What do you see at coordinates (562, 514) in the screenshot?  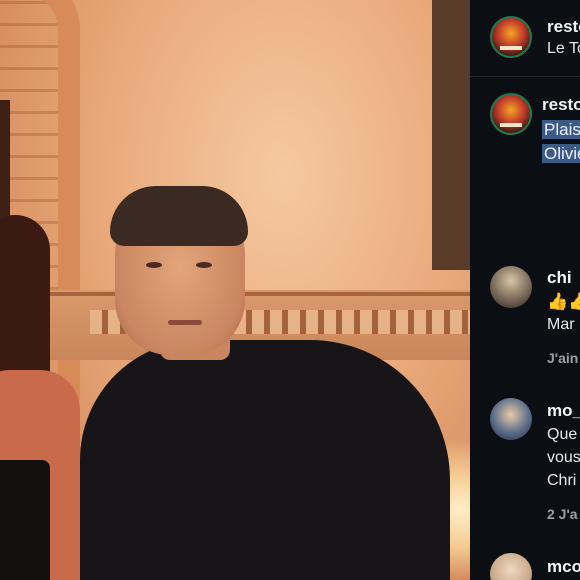 I see `comment-meta: 2 J'a` at bounding box center [562, 514].